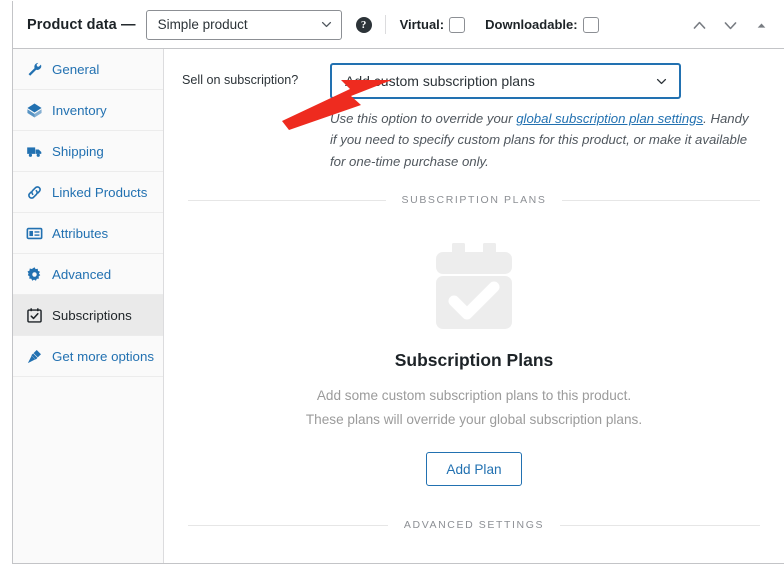 The width and height of the screenshot is (784, 564). I want to click on subscription-mode-value: Add custom subscription plans, so click(440, 81).